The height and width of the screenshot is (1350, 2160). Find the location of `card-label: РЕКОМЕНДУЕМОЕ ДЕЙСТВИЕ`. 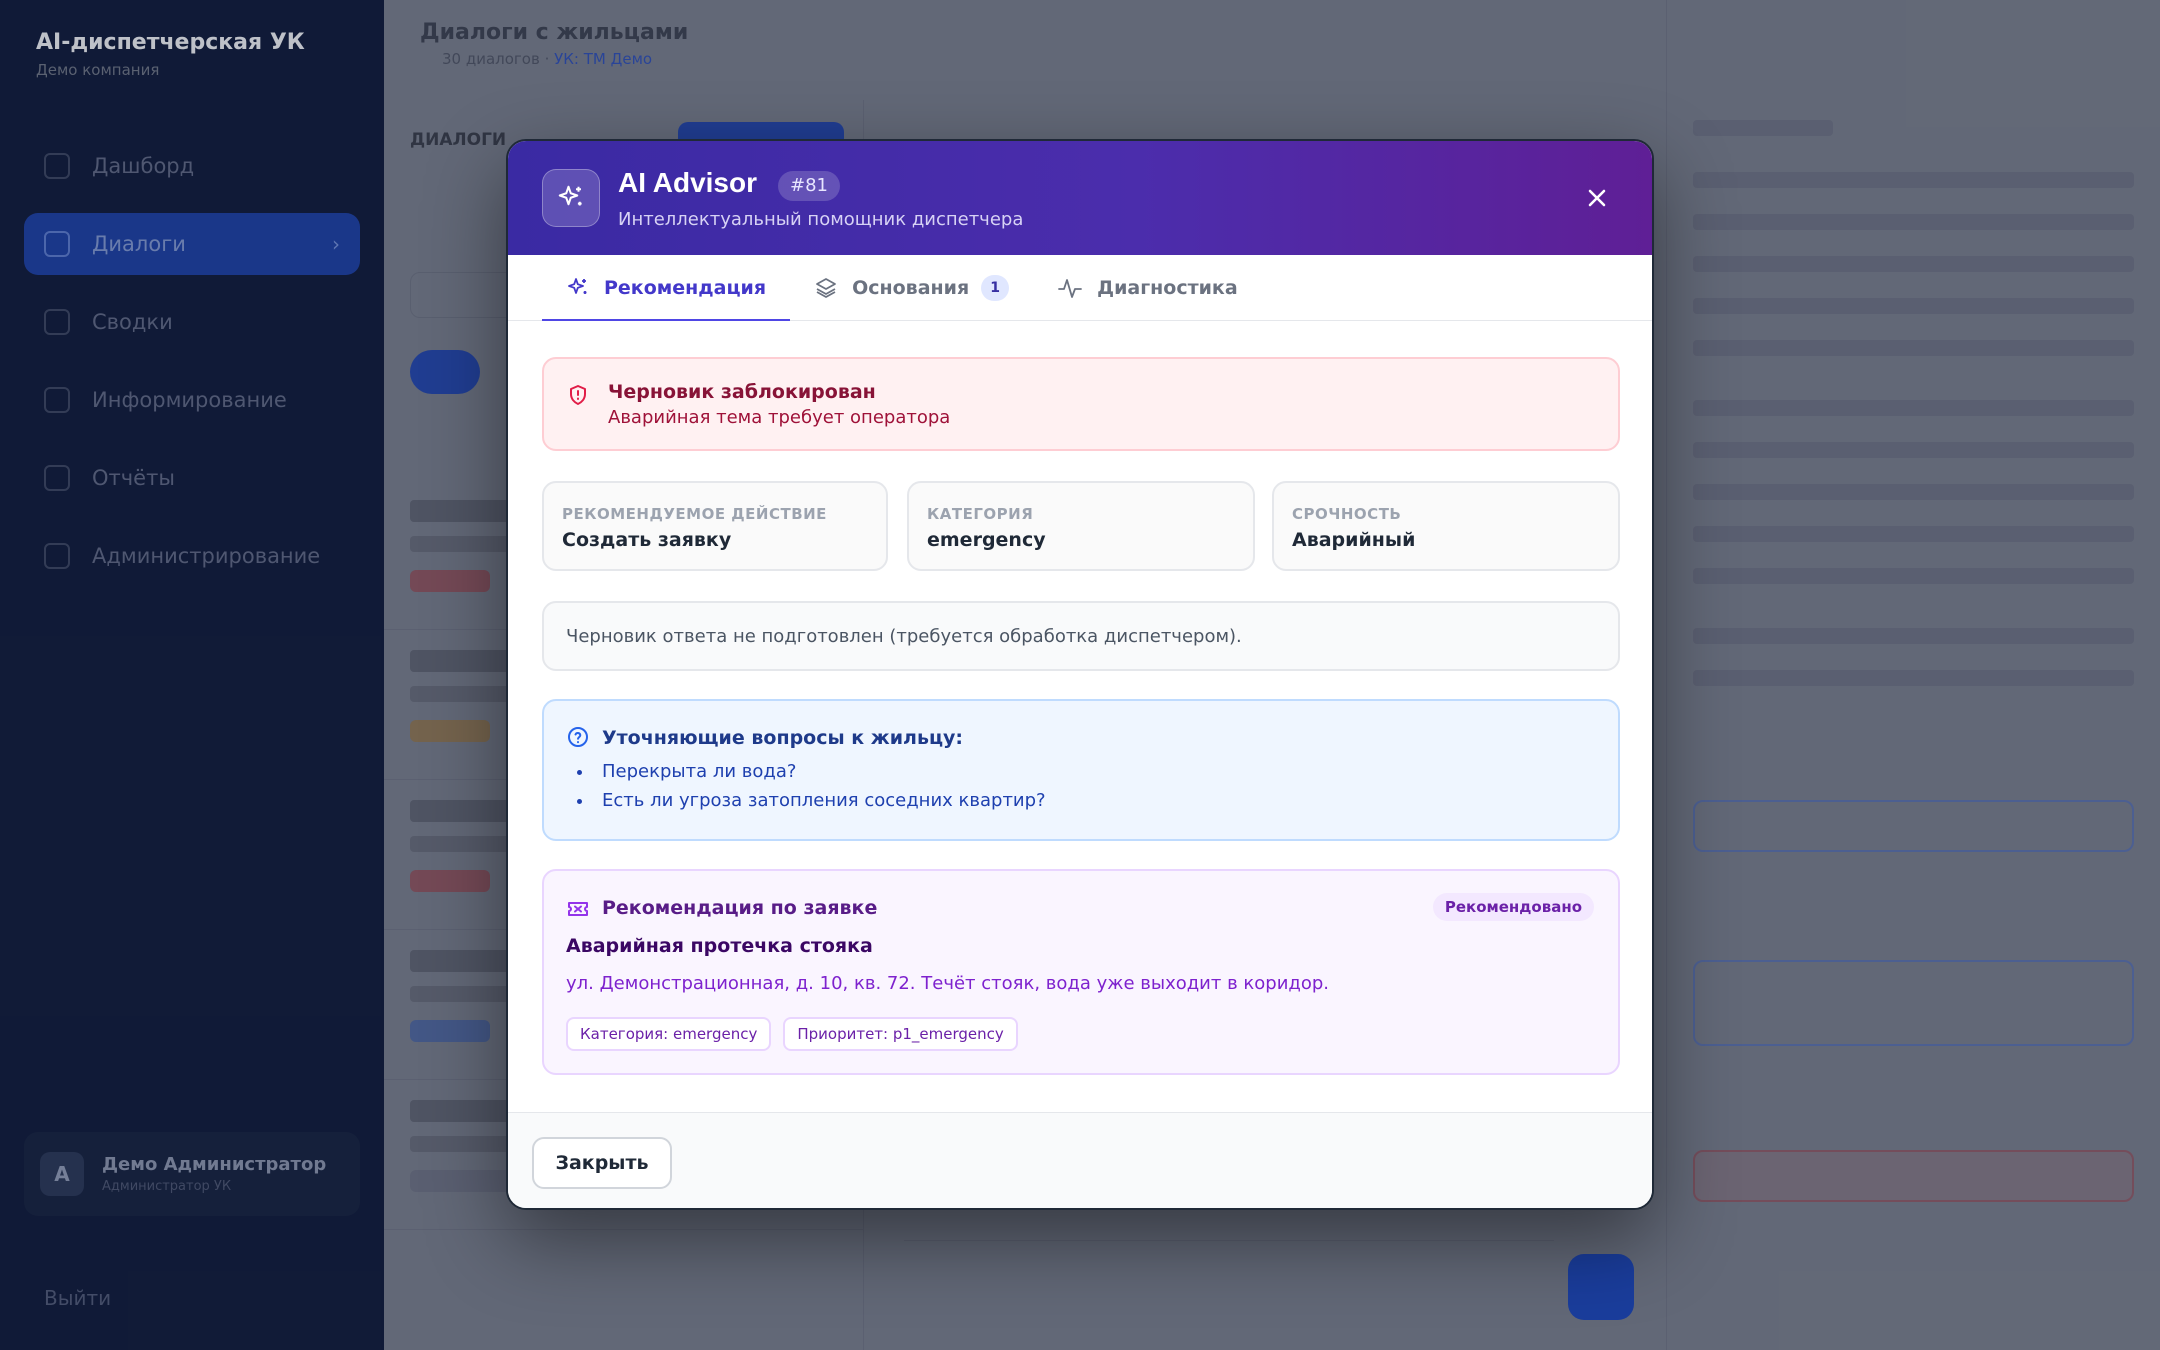

card-label: РЕКОМЕНДУЕМОЕ ДЕЙСТВИЕ is located at coordinates (694, 514).